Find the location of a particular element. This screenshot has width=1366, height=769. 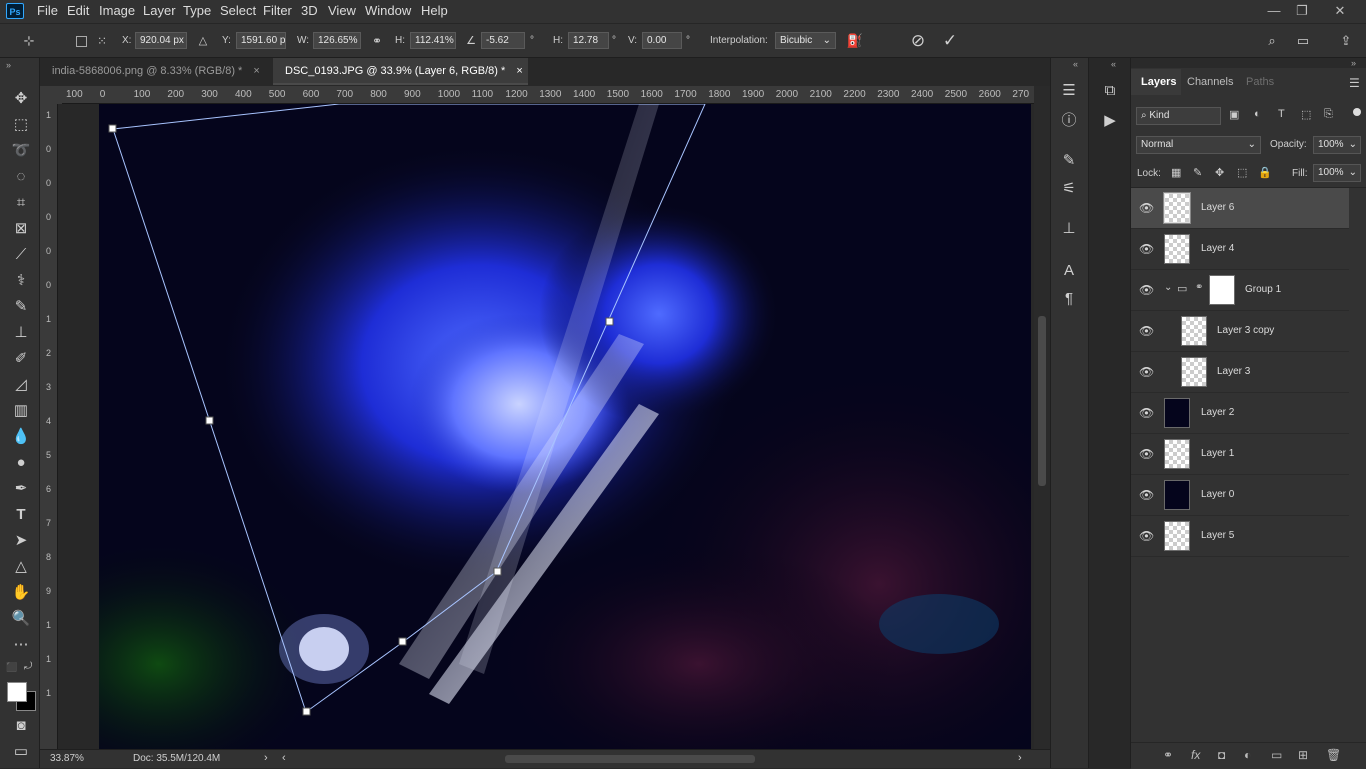

layer-row-layer-0: 👁 Layer 0 is located at coordinates (1240, 495).